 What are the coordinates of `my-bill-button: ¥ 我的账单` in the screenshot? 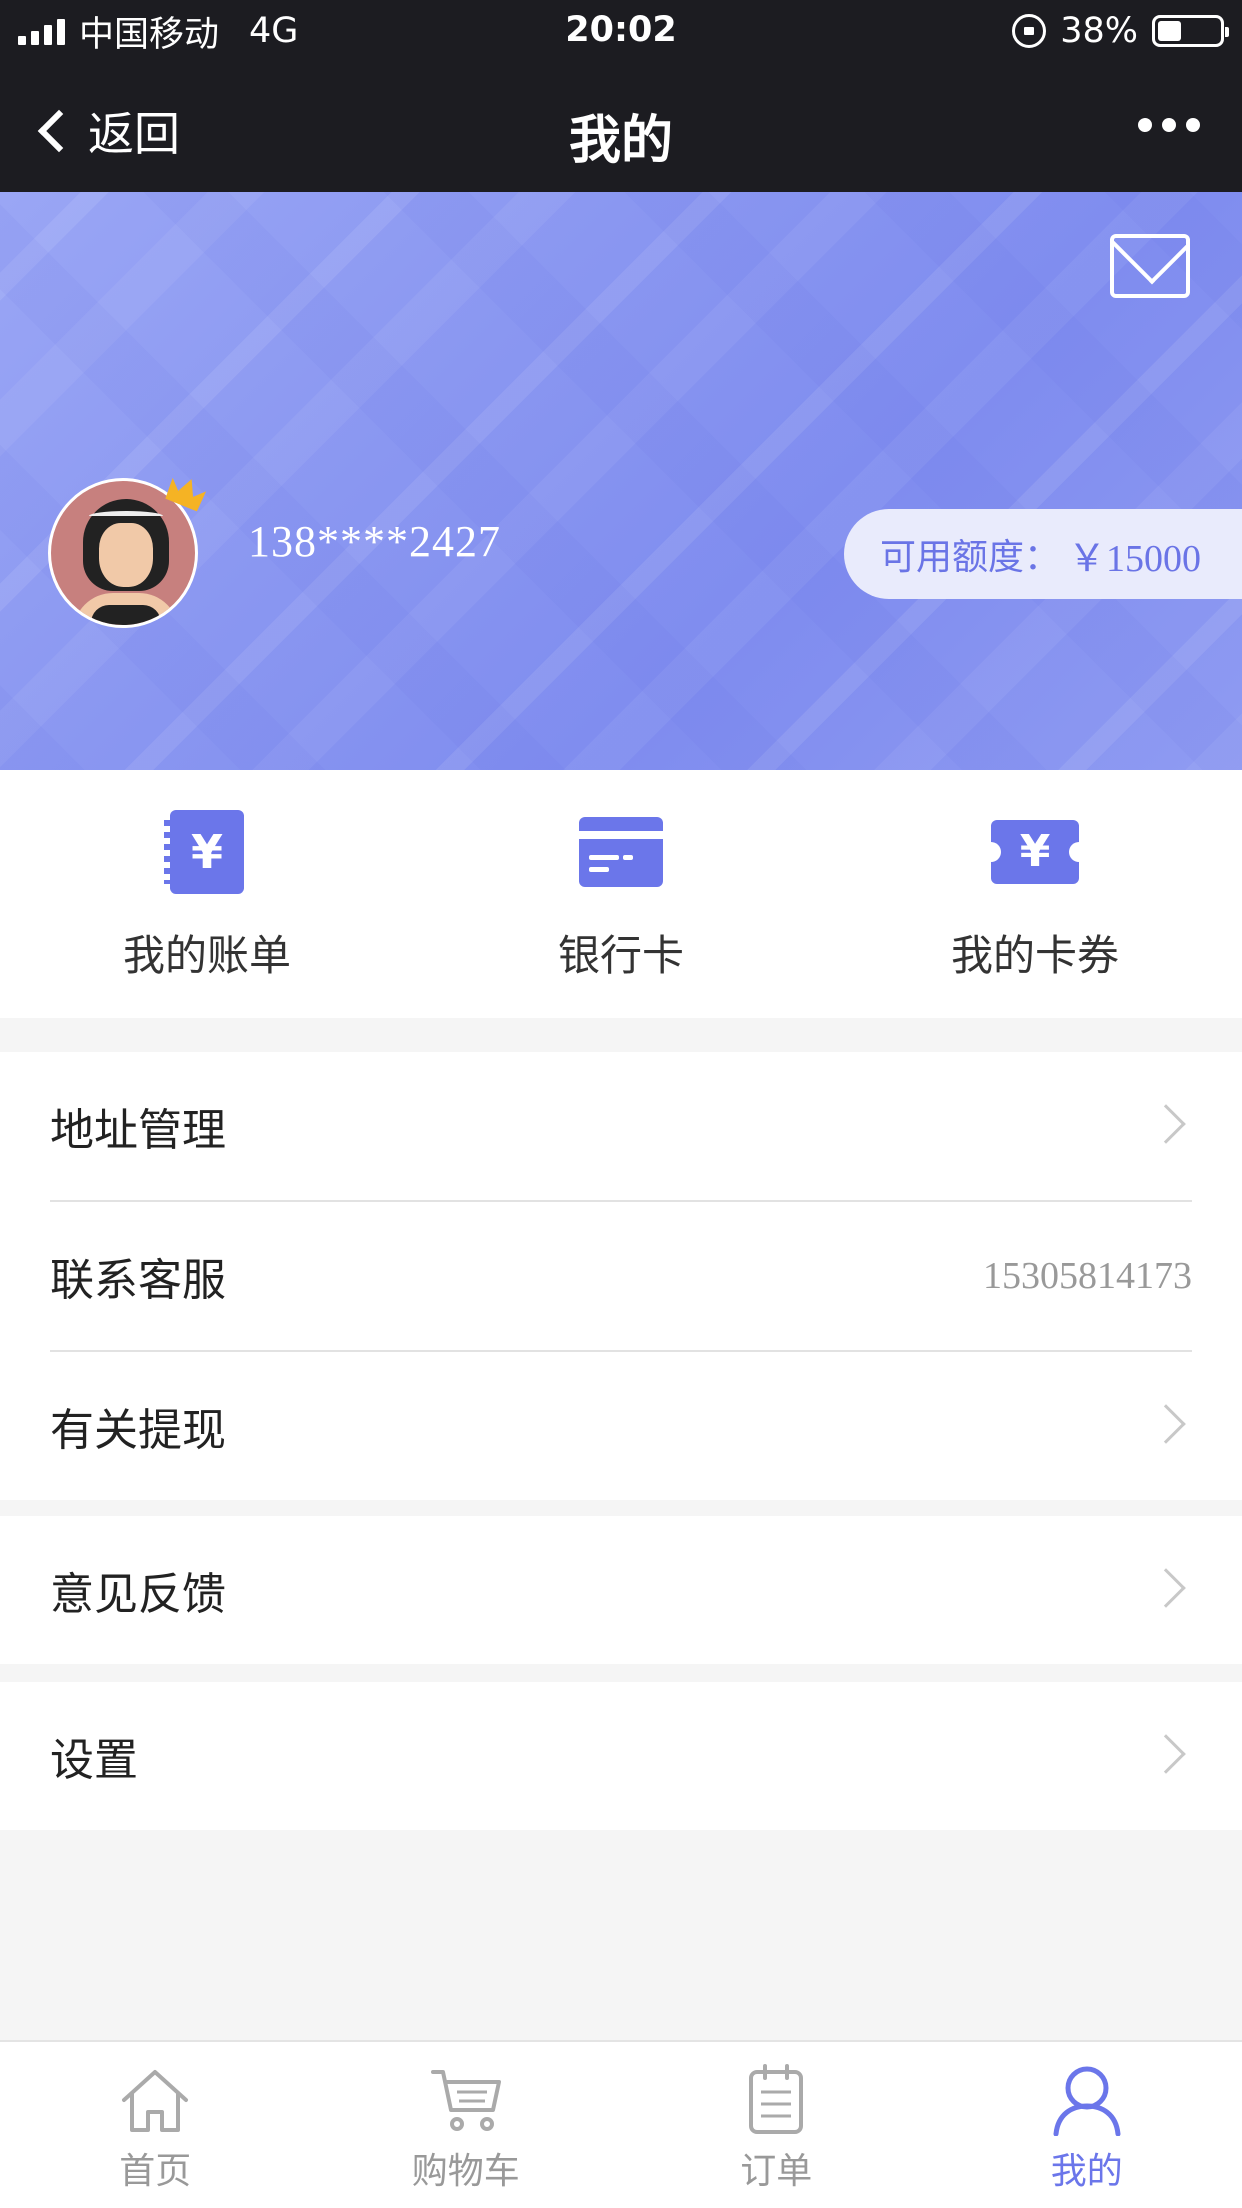 It's located at (207, 894).